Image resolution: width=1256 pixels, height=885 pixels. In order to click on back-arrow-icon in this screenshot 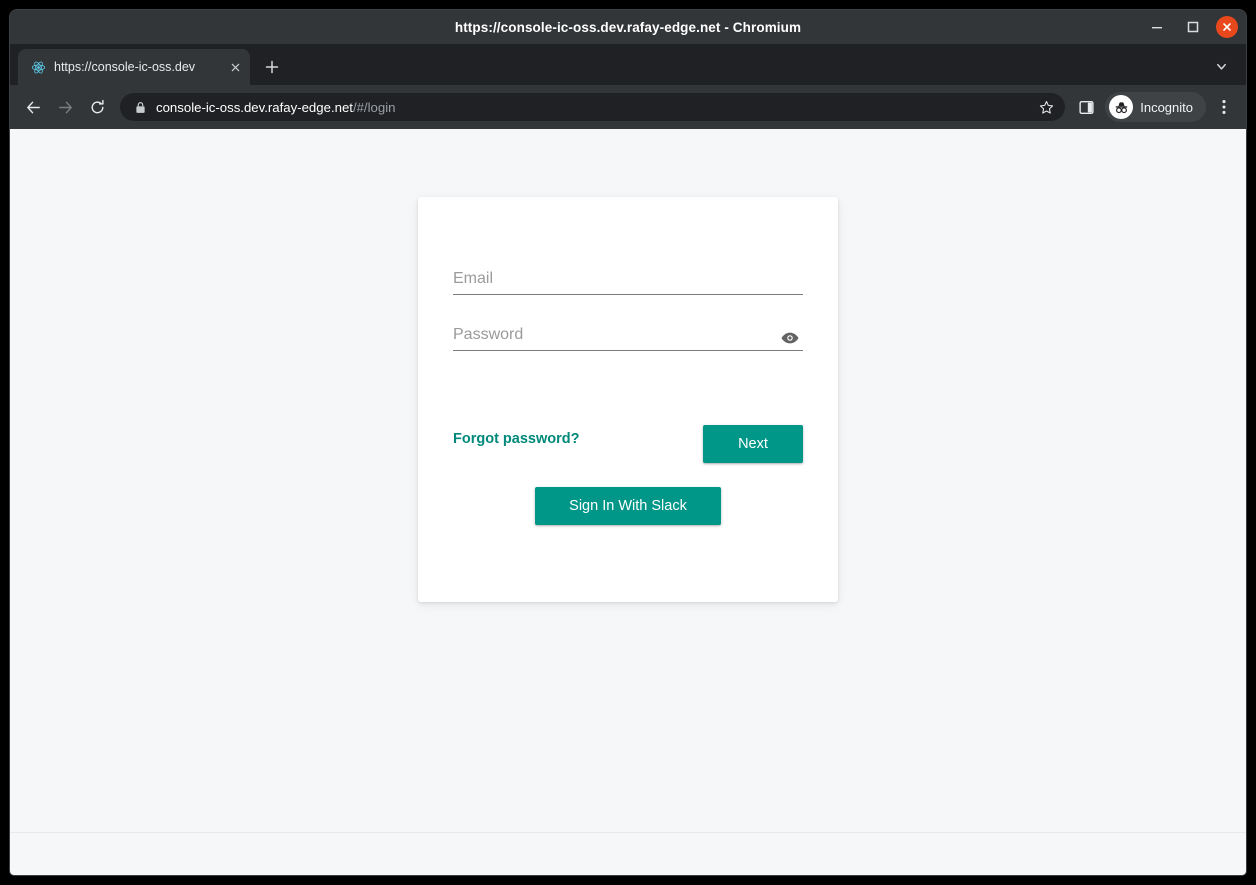, I will do `click(33, 107)`.